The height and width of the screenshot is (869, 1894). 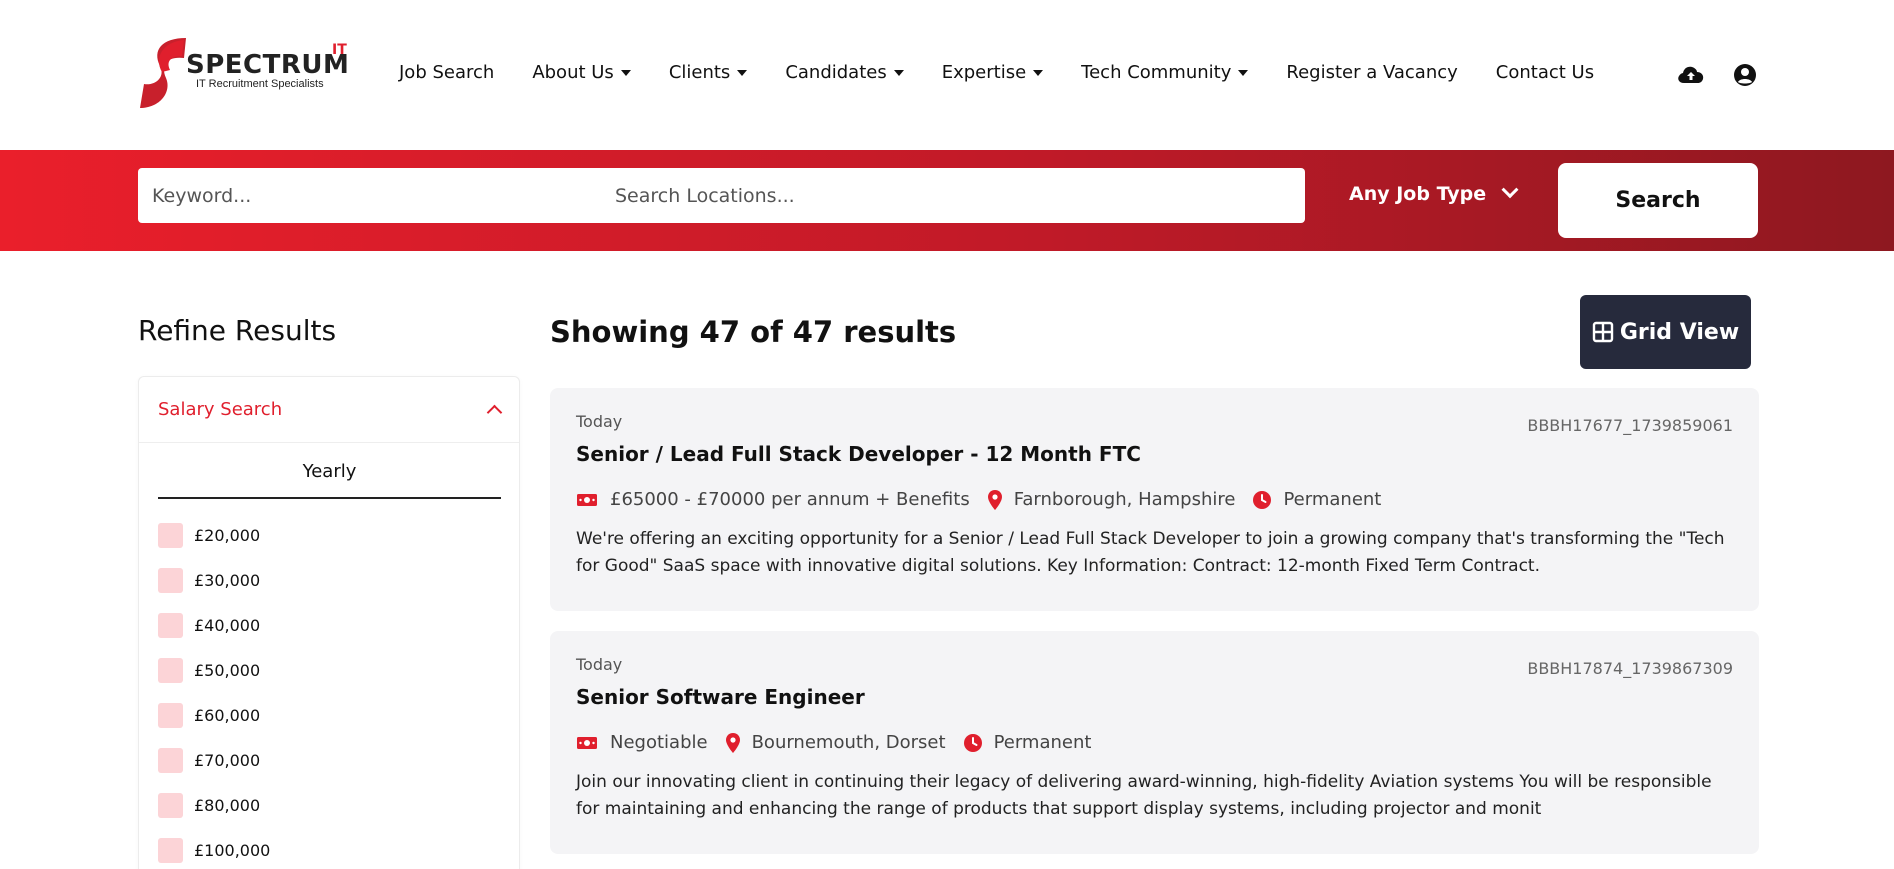 I want to click on job-meta: Negotiable Bournemouth, Dorset Permanent, so click(x=842, y=742).